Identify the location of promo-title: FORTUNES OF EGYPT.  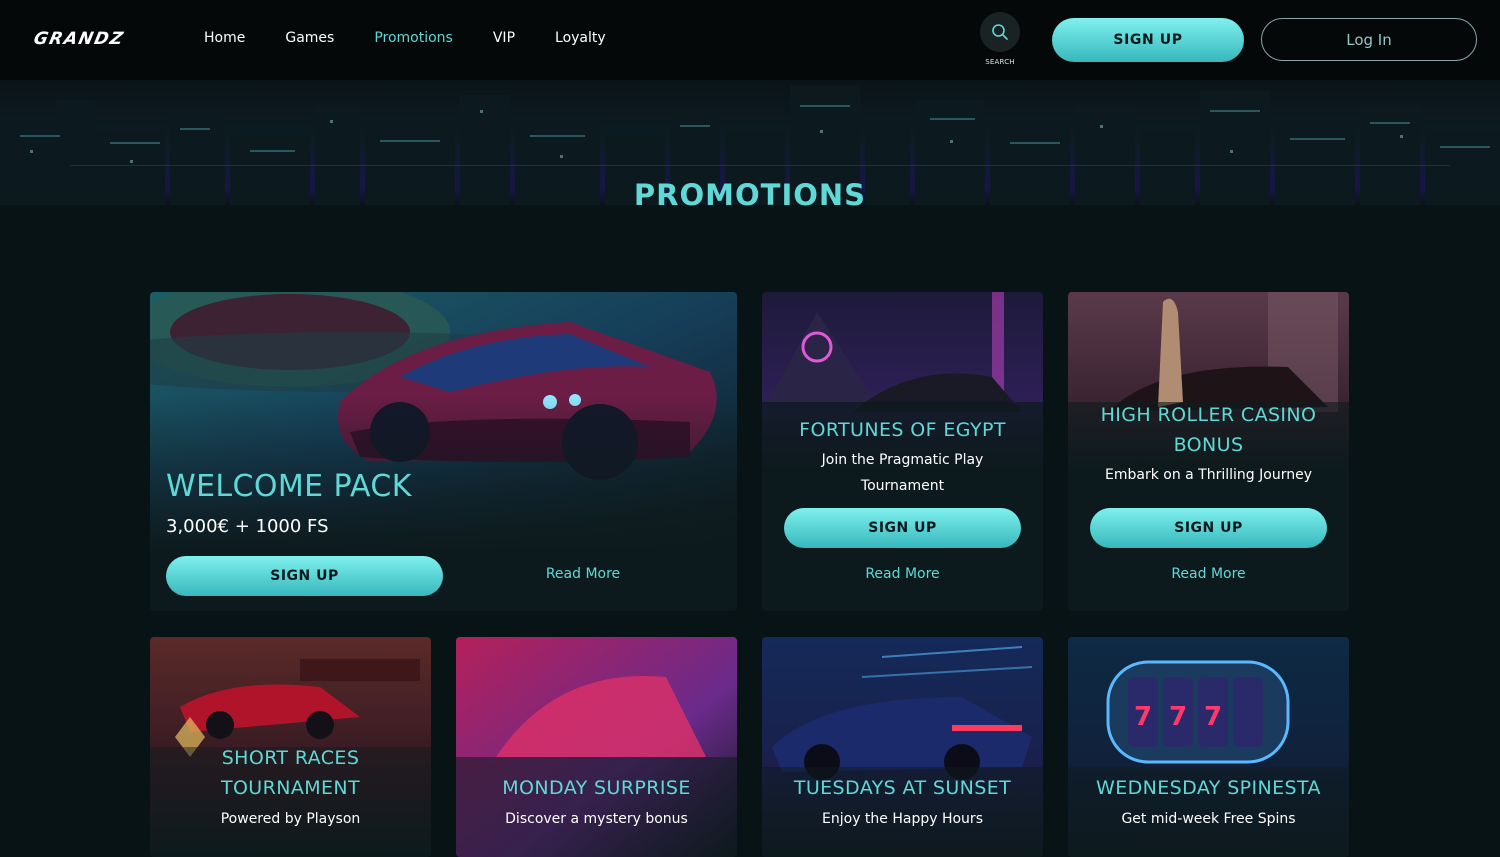
(902, 430).